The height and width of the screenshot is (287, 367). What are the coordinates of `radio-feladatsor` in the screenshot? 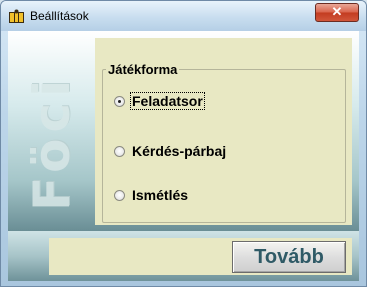 It's located at (119, 101).